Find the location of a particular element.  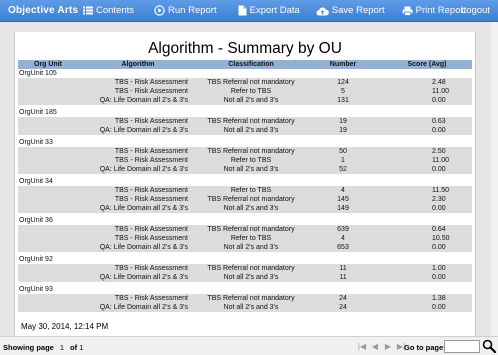

list-icon is located at coordinates (88, 10).